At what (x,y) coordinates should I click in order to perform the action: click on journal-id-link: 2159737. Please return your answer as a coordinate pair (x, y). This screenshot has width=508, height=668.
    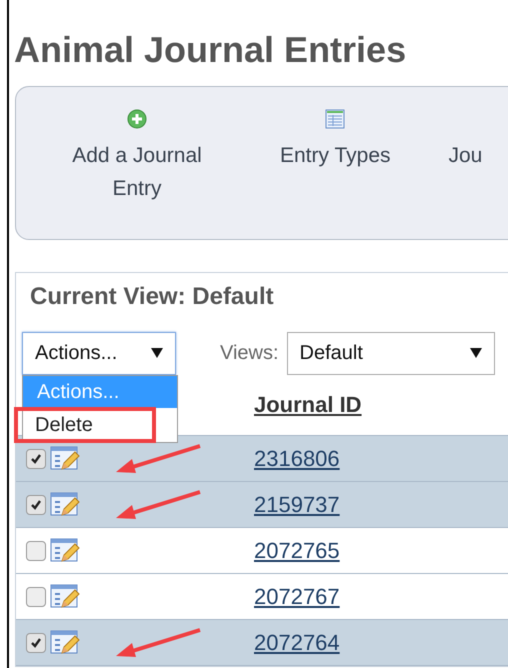
    Looking at the image, I should click on (297, 505).